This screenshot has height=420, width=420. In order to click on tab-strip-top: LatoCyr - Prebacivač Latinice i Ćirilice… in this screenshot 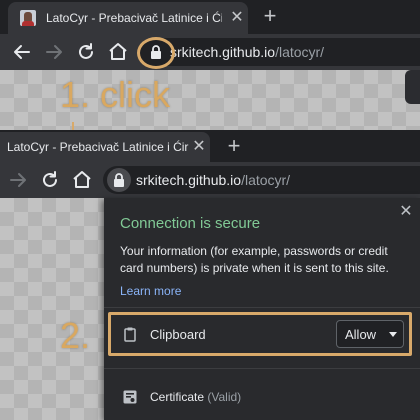, I will do `click(210, 17)`.